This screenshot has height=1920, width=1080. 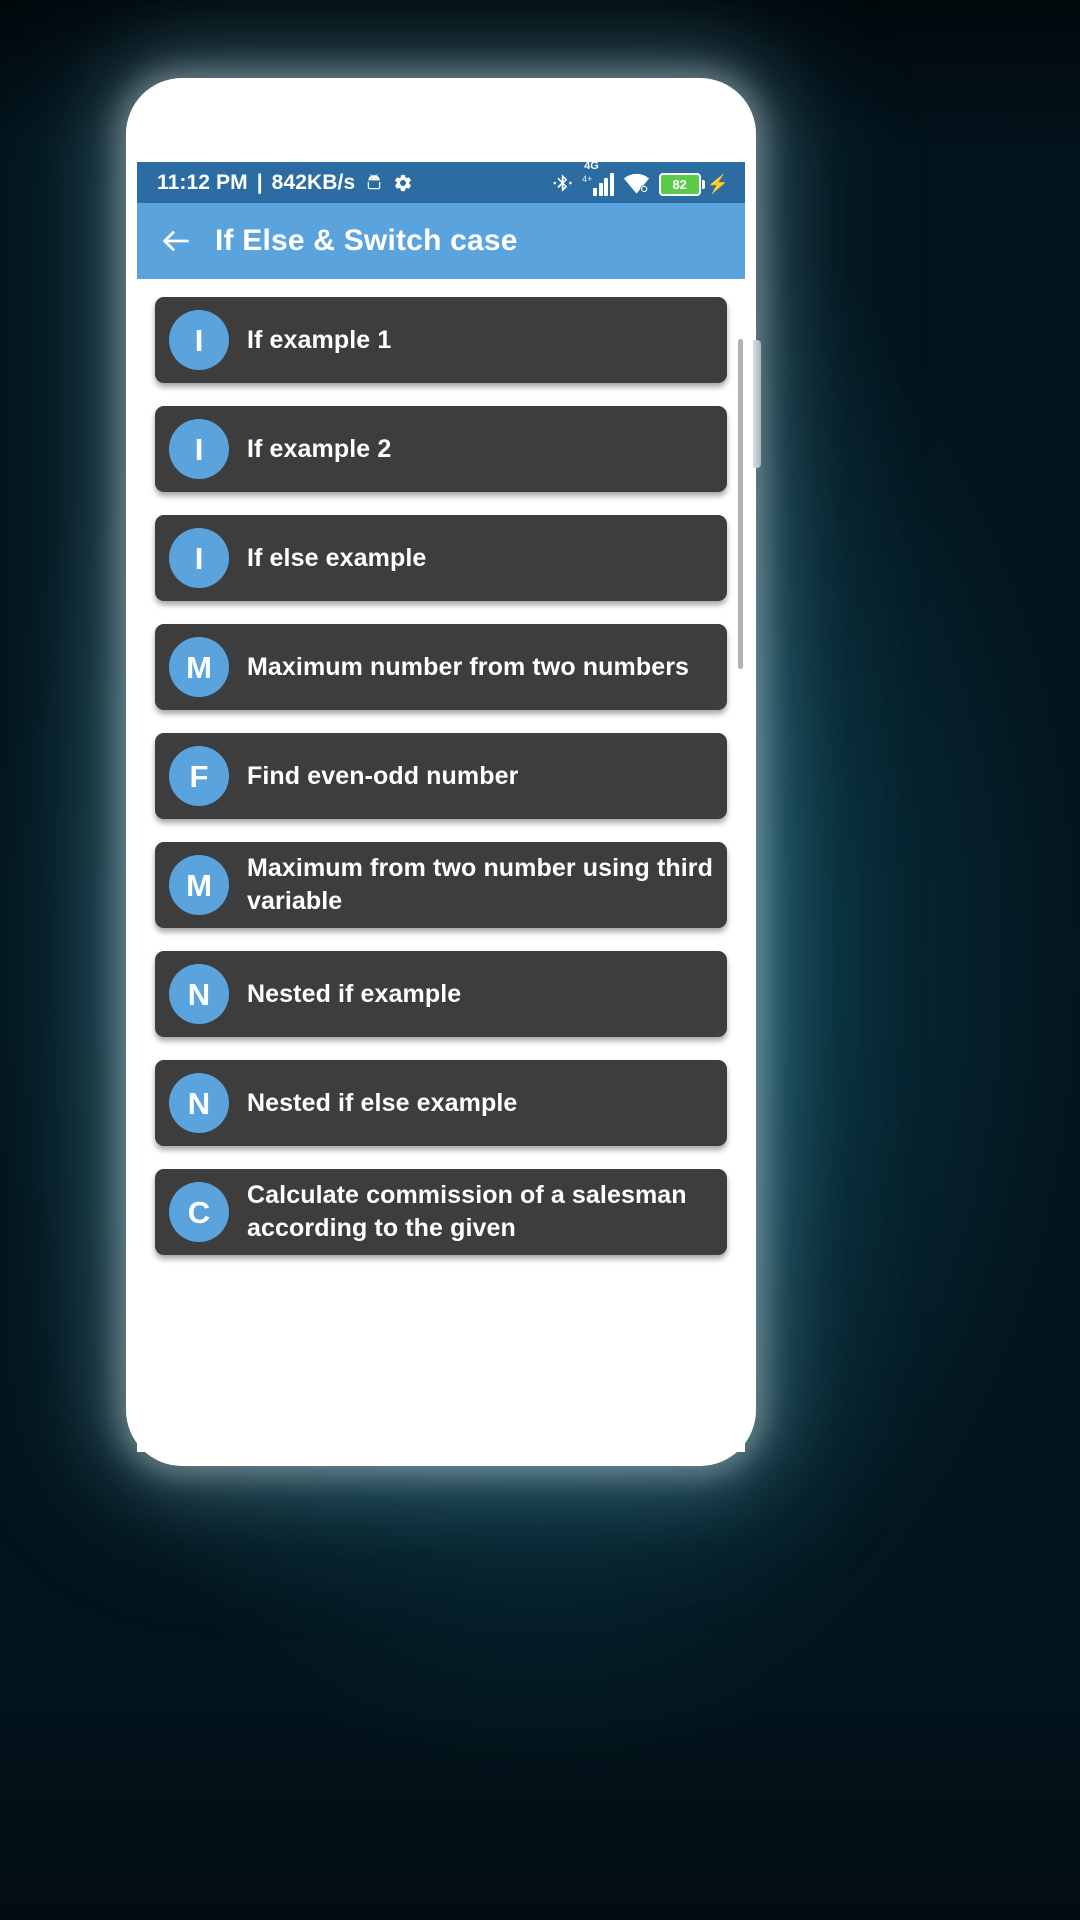 What do you see at coordinates (441, 340) in the screenshot?
I see `list-item: I If example 1` at bounding box center [441, 340].